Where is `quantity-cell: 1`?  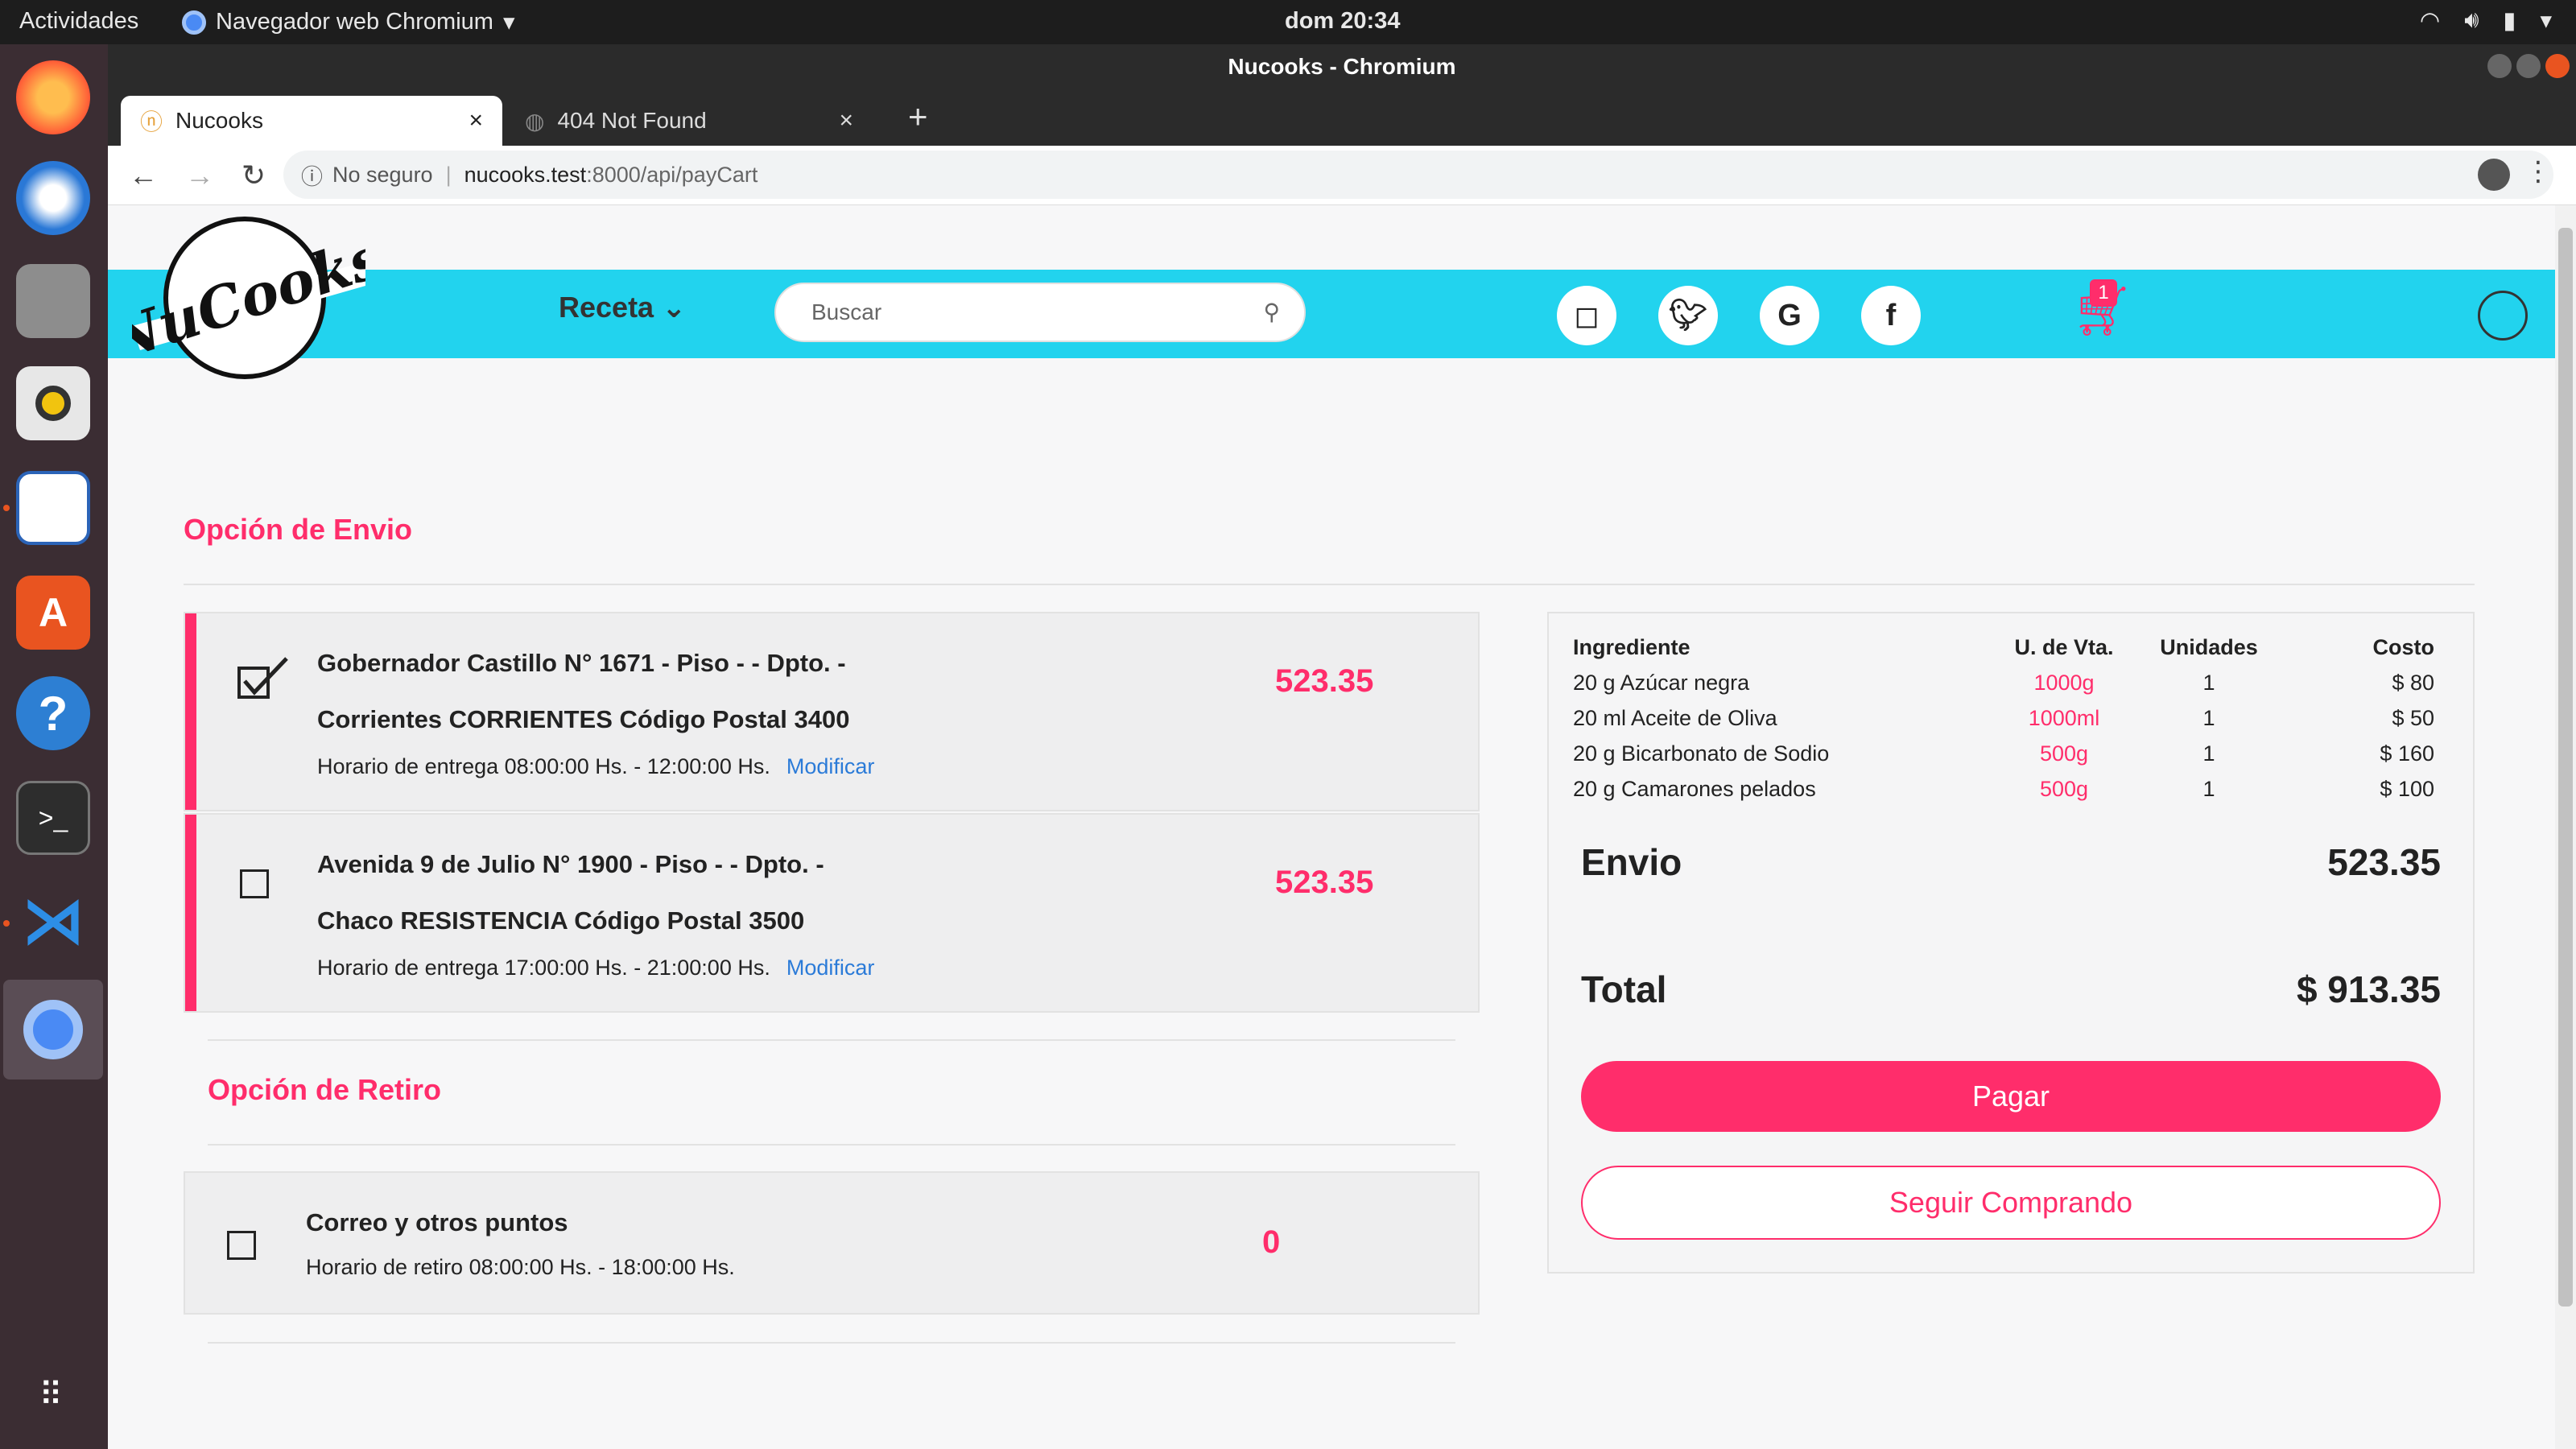
quantity-cell: 1 is located at coordinates (2208, 753).